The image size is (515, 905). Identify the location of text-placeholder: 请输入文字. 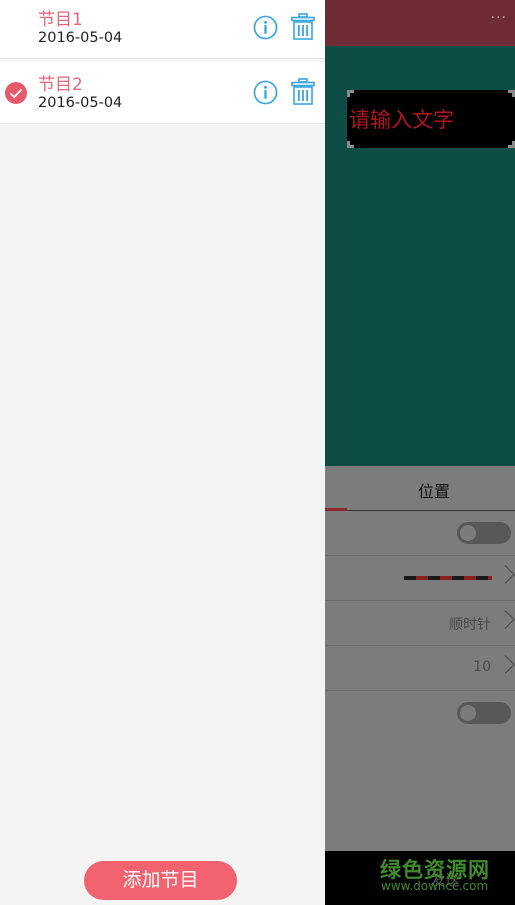
(401, 120).